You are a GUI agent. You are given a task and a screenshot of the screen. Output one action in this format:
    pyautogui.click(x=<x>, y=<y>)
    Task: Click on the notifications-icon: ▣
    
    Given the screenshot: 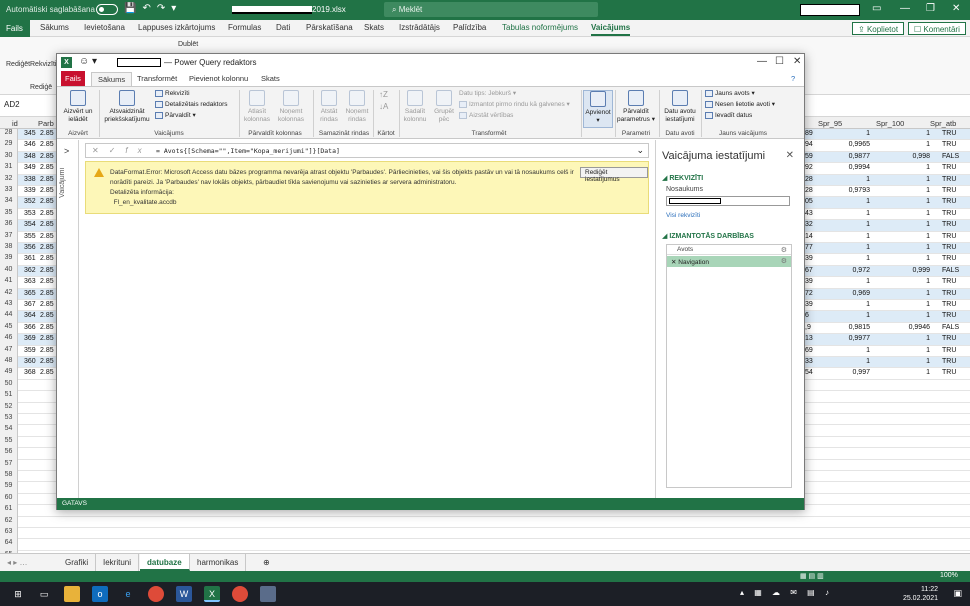 What is the action you would take?
    pyautogui.click(x=957, y=593)
    